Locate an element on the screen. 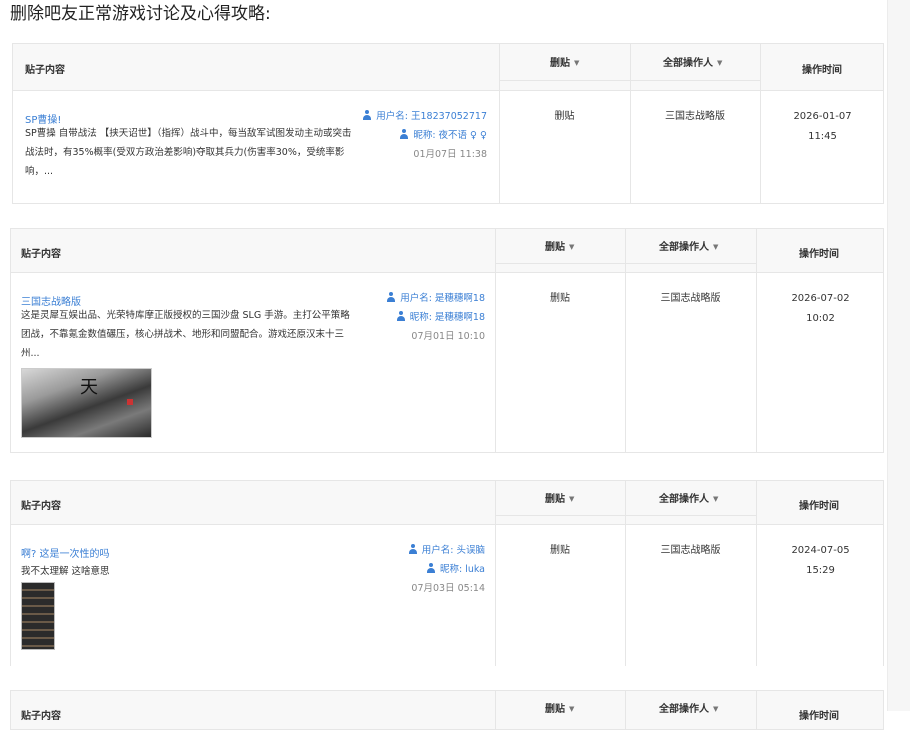 Image resolution: width=910 pixels, height=730 pixels. username-link: 用户名: 是穗穗啊18 is located at coordinates (442, 298).